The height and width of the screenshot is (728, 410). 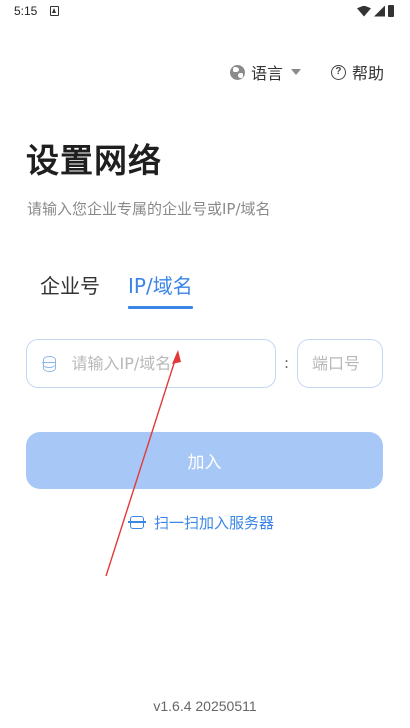 What do you see at coordinates (237, 72) in the screenshot?
I see `globe-icon` at bounding box center [237, 72].